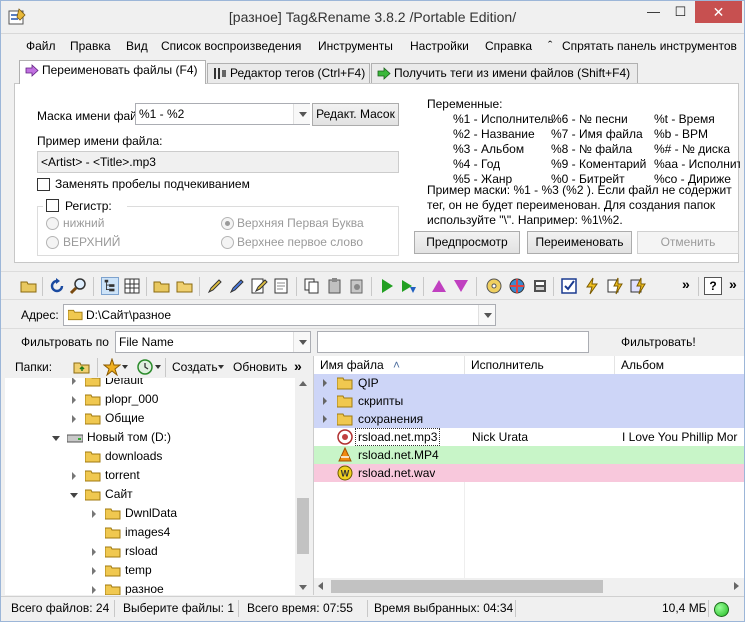 This screenshot has width=745, height=622. Describe the element at coordinates (57, 286) in the screenshot. I see `refresh-icon` at that location.